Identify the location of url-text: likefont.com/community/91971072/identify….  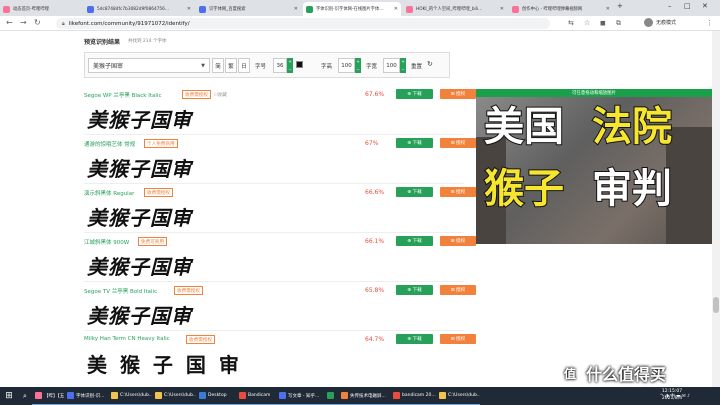
(129, 23).